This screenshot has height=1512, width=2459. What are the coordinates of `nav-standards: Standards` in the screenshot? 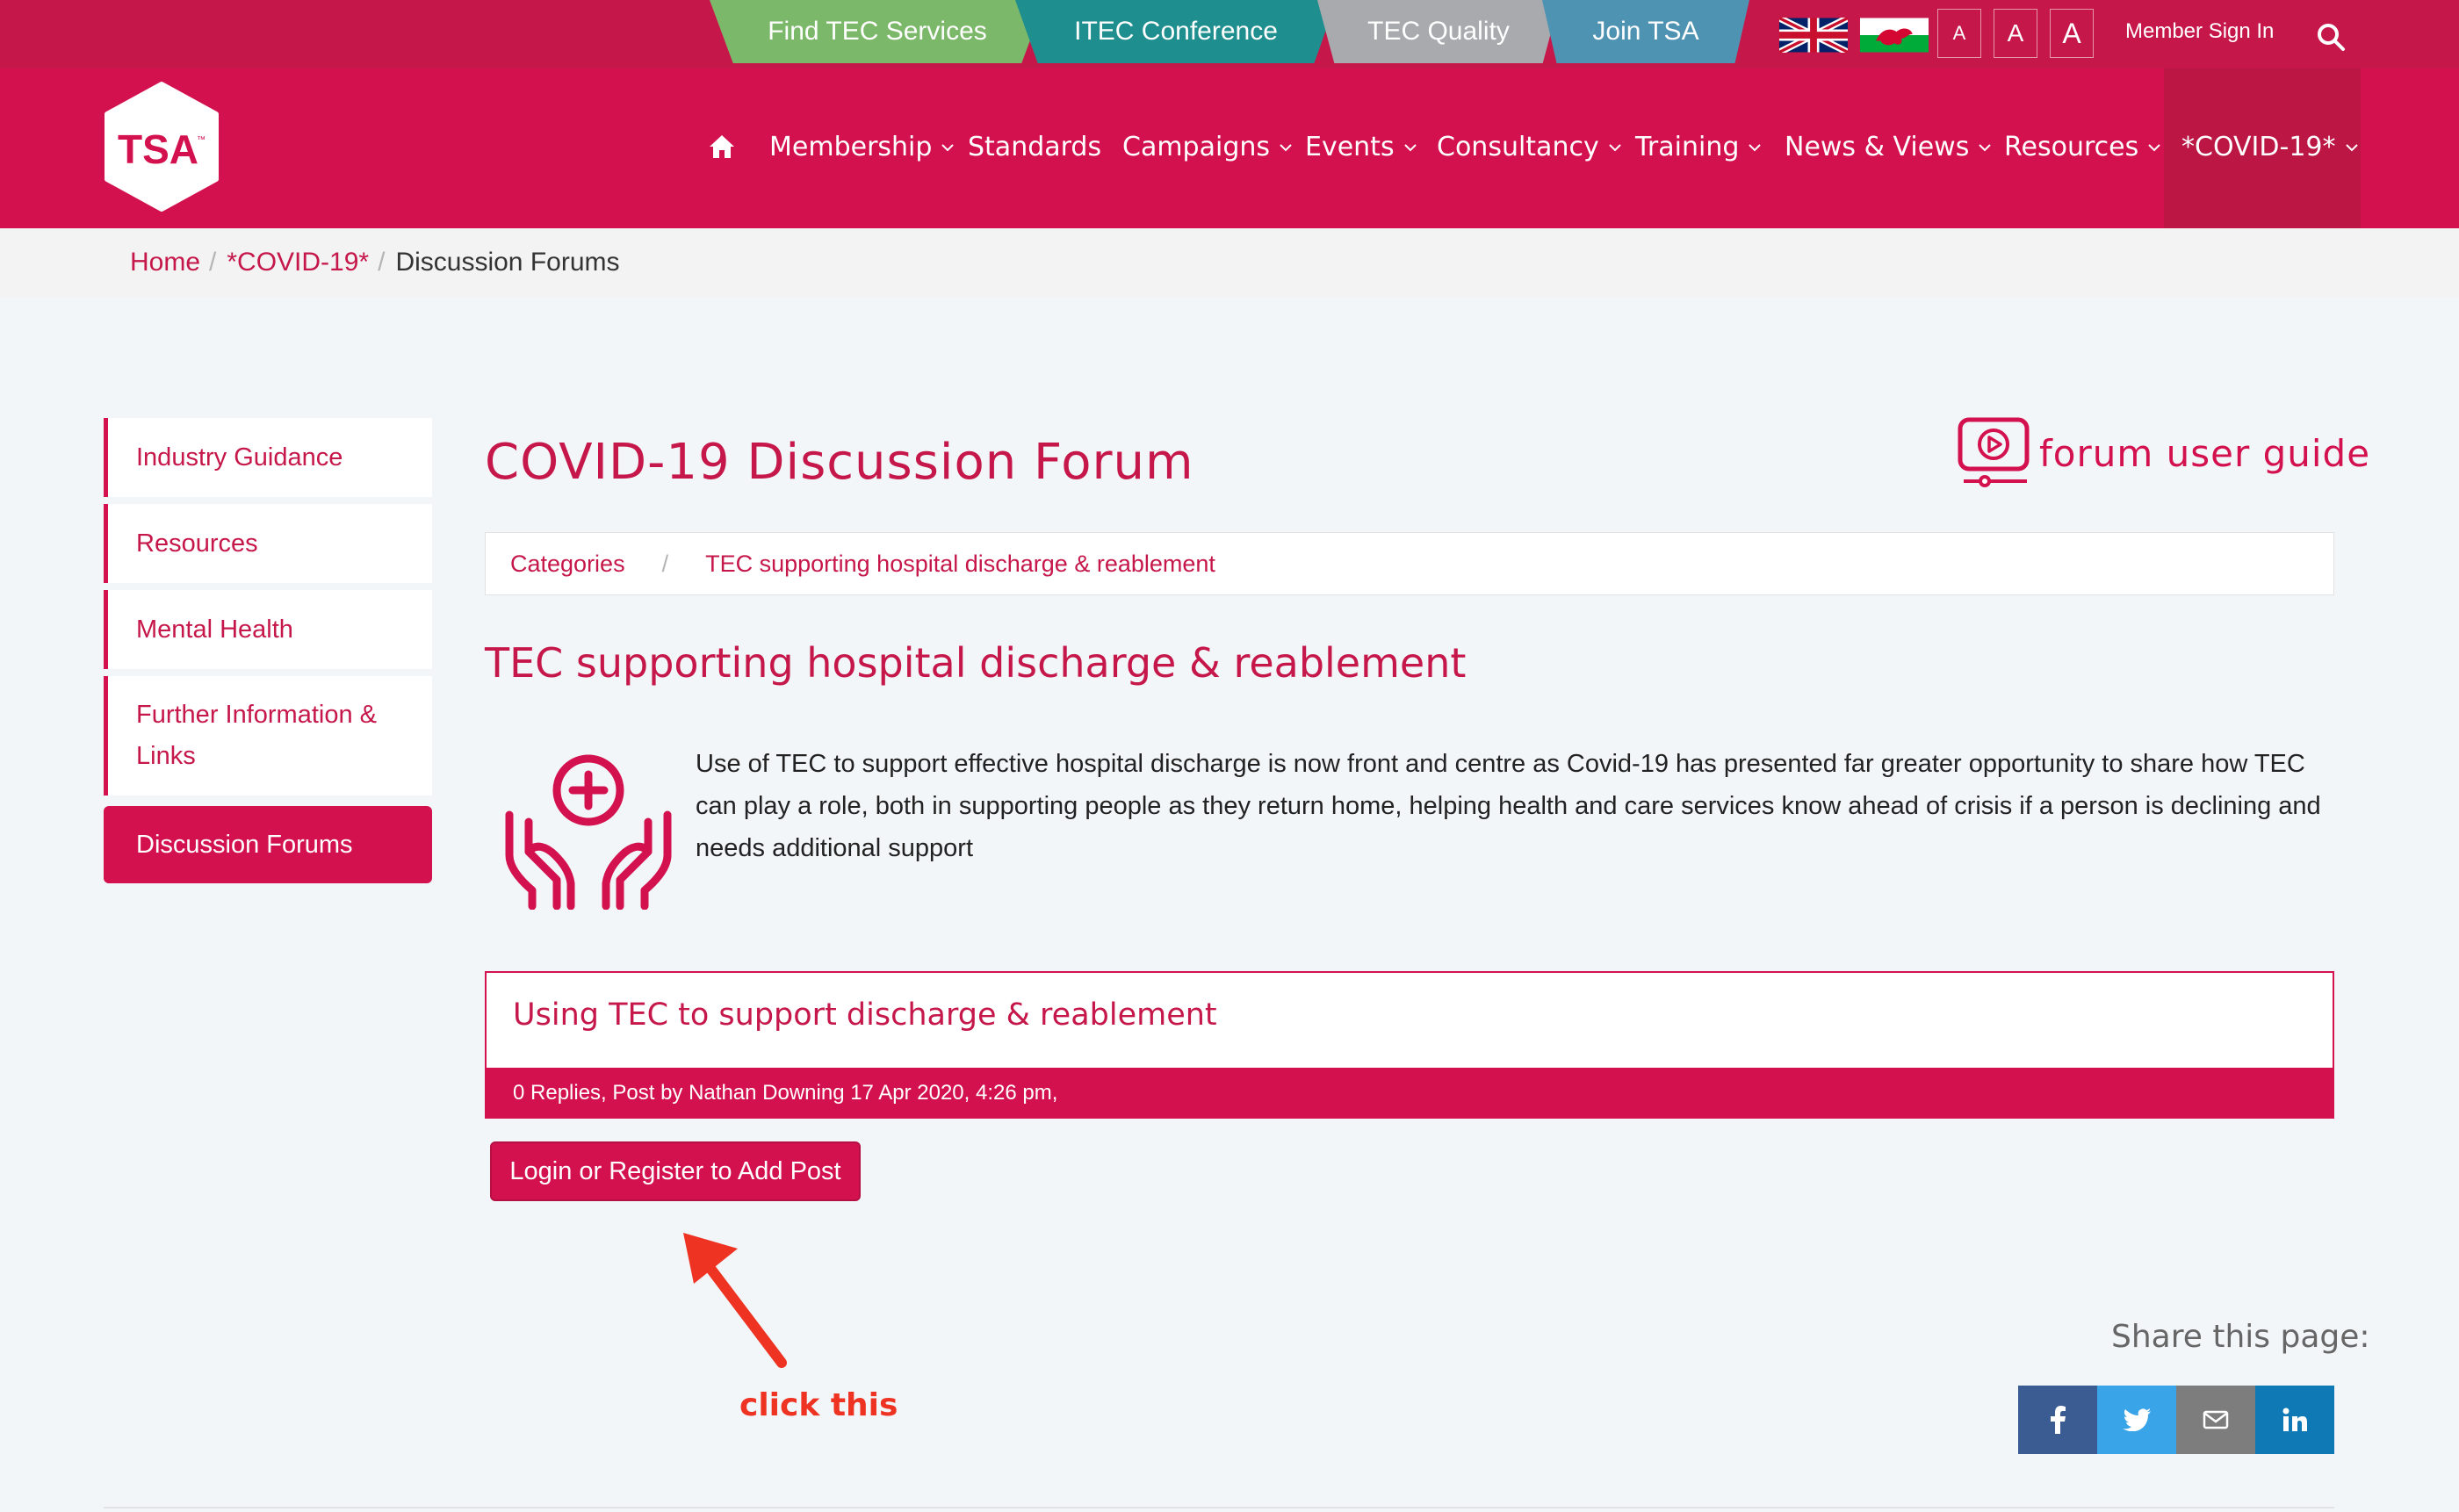 It's located at (1034, 147).